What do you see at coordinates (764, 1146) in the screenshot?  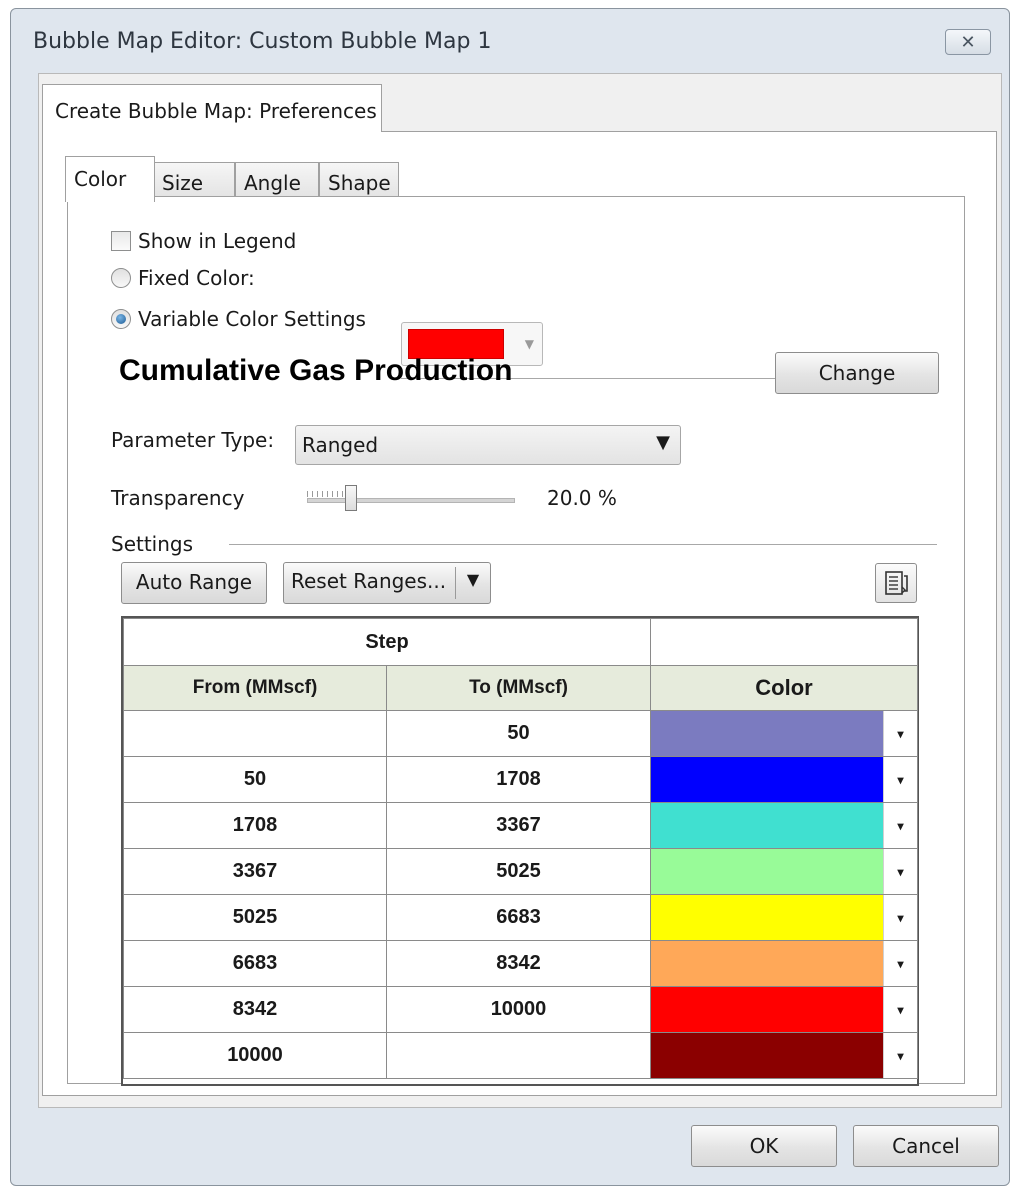 I see `ok-button: OK` at bounding box center [764, 1146].